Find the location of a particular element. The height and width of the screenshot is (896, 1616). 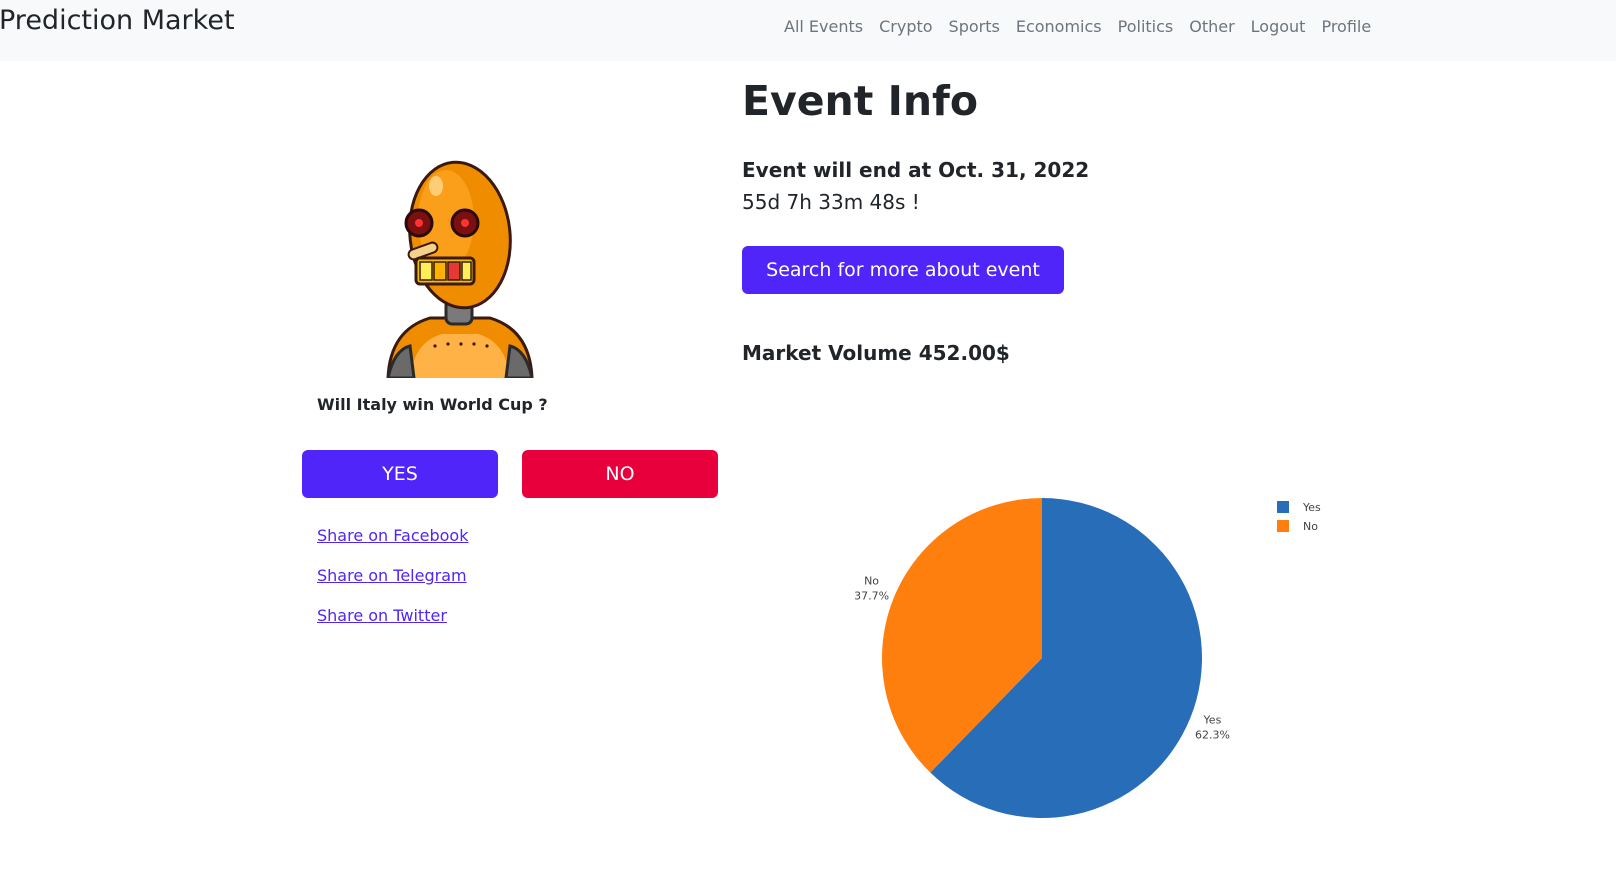

market-pie-chart: Yes 62.3% No 37.7% Yes No is located at coordinates (1087, 658).